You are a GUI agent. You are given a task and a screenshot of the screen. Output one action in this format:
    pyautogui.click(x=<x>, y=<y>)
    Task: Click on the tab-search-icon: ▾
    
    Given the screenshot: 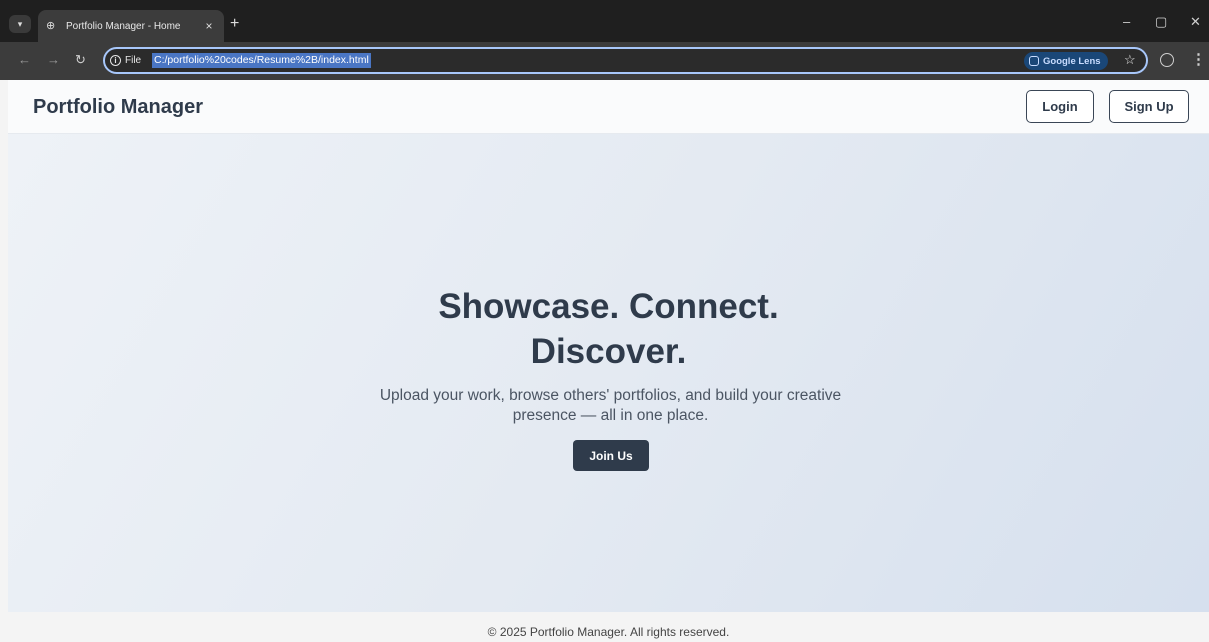 What is the action you would take?
    pyautogui.click(x=20, y=24)
    